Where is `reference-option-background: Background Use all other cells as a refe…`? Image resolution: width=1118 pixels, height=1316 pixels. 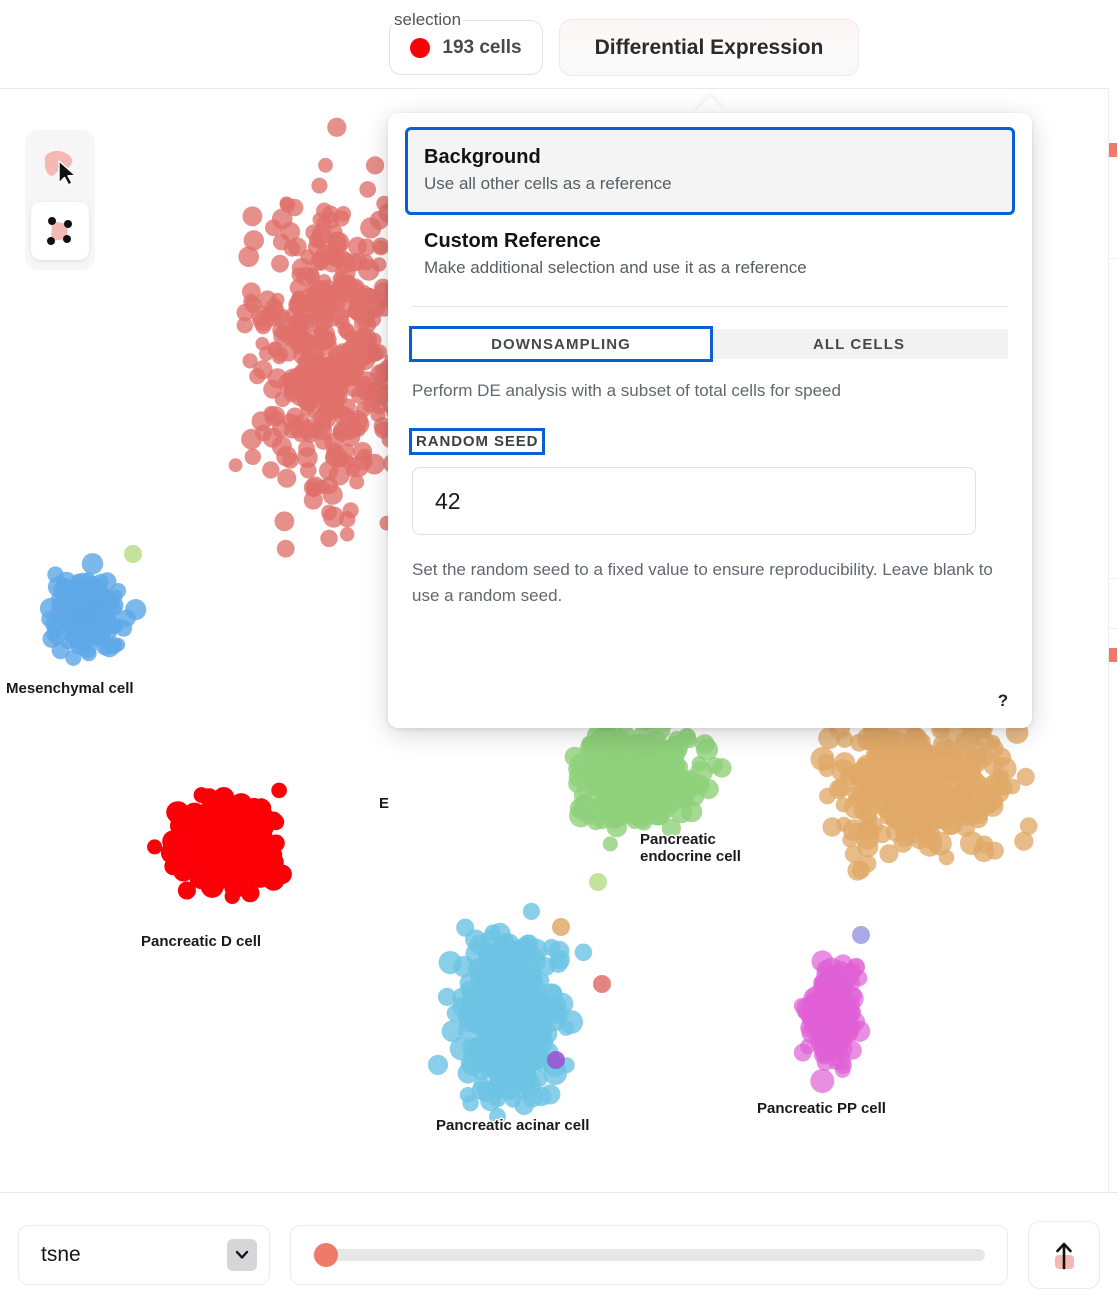
reference-option-background: Background Use all other cells as a refe… is located at coordinates (710, 171).